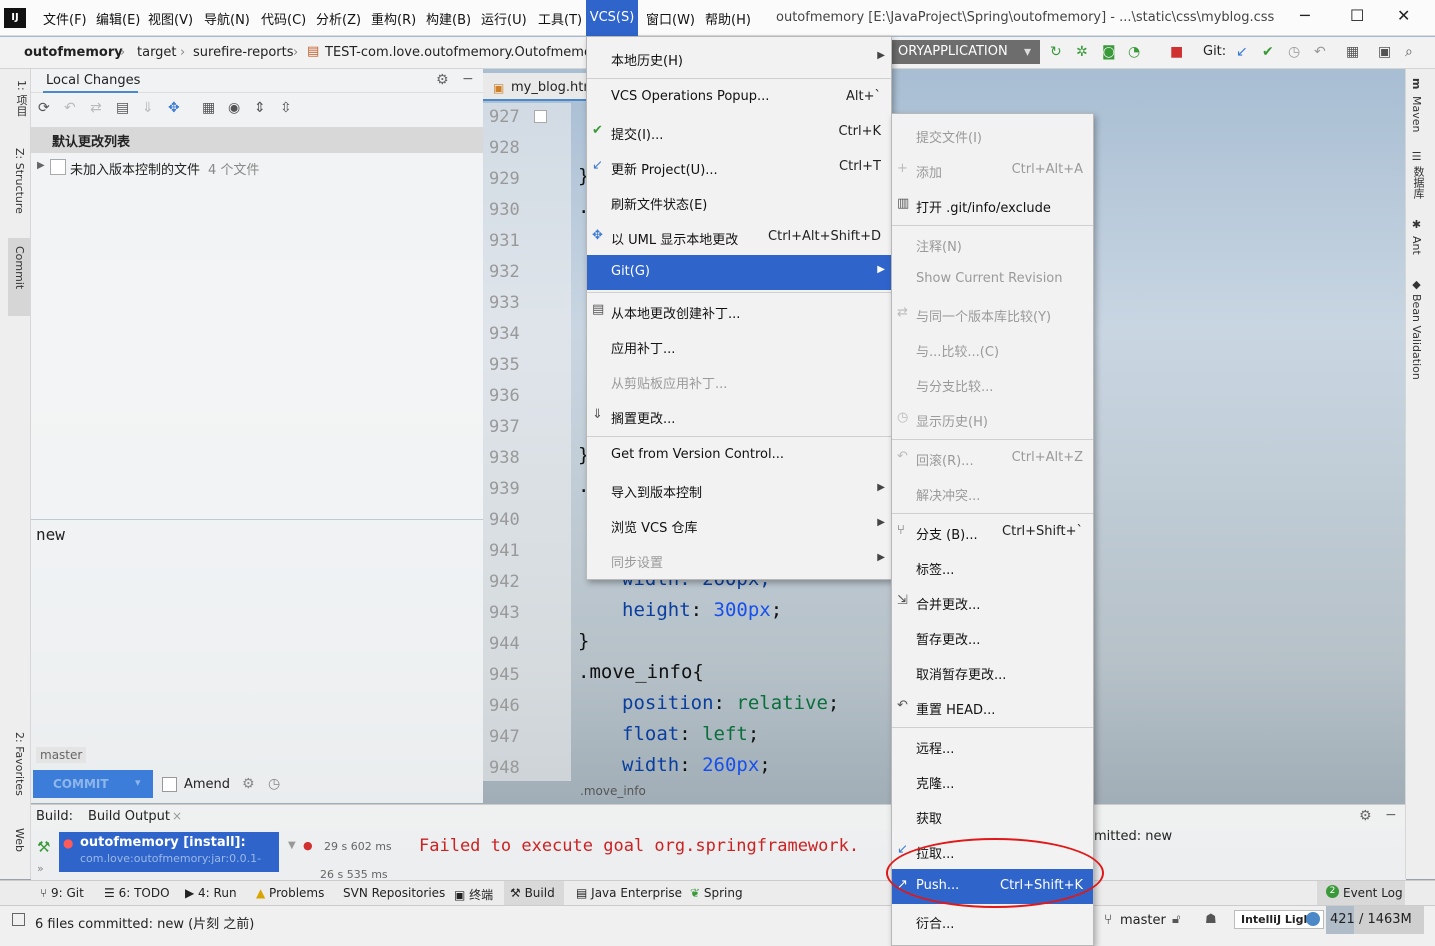  I want to click on vcs-menu-item-project-u: ↙ 更新 Project(U)... Ctrl+T, so click(739, 167).